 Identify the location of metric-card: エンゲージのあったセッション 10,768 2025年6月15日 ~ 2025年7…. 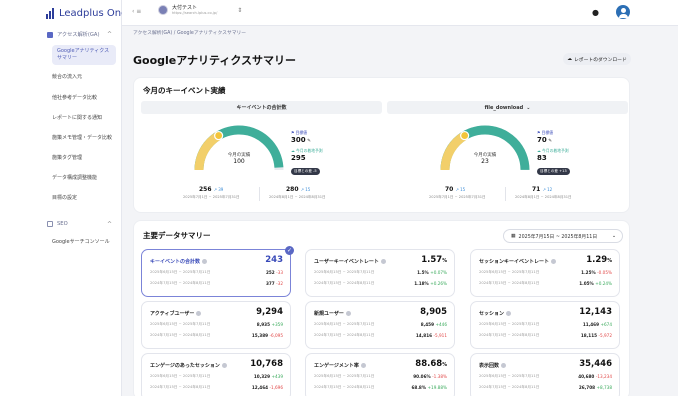
(216, 374).